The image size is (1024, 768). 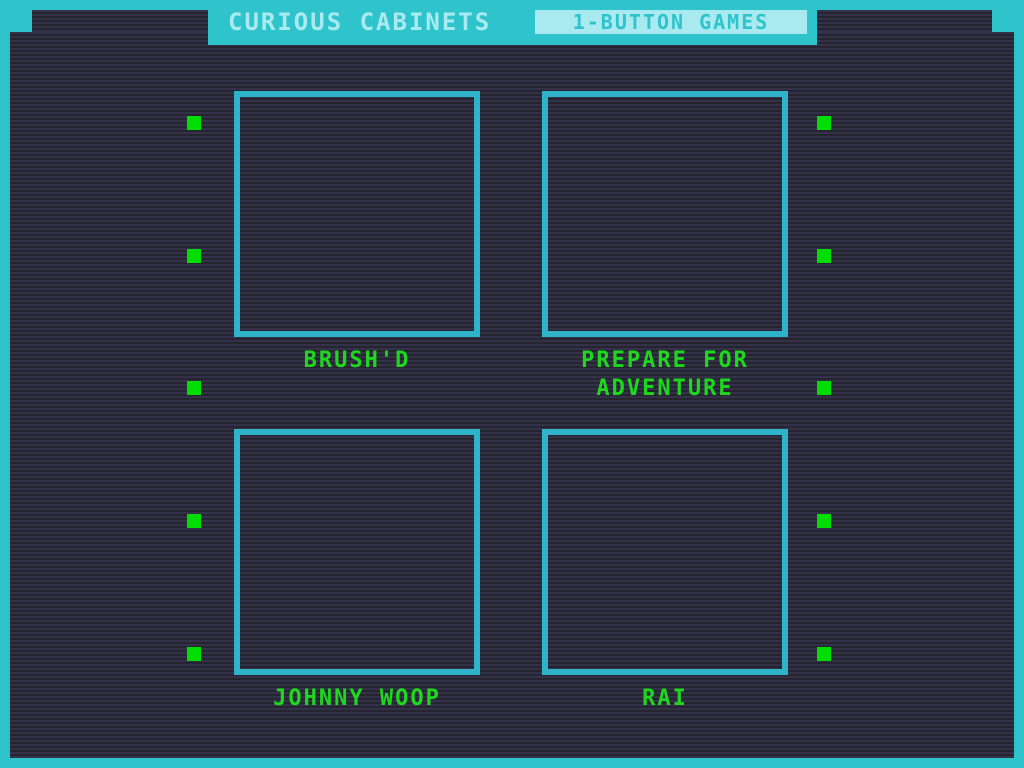 What do you see at coordinates (665, 214) in the screenshot?
I see `cabinet-prepare-for-adventure` at bounding box center [665, 214].